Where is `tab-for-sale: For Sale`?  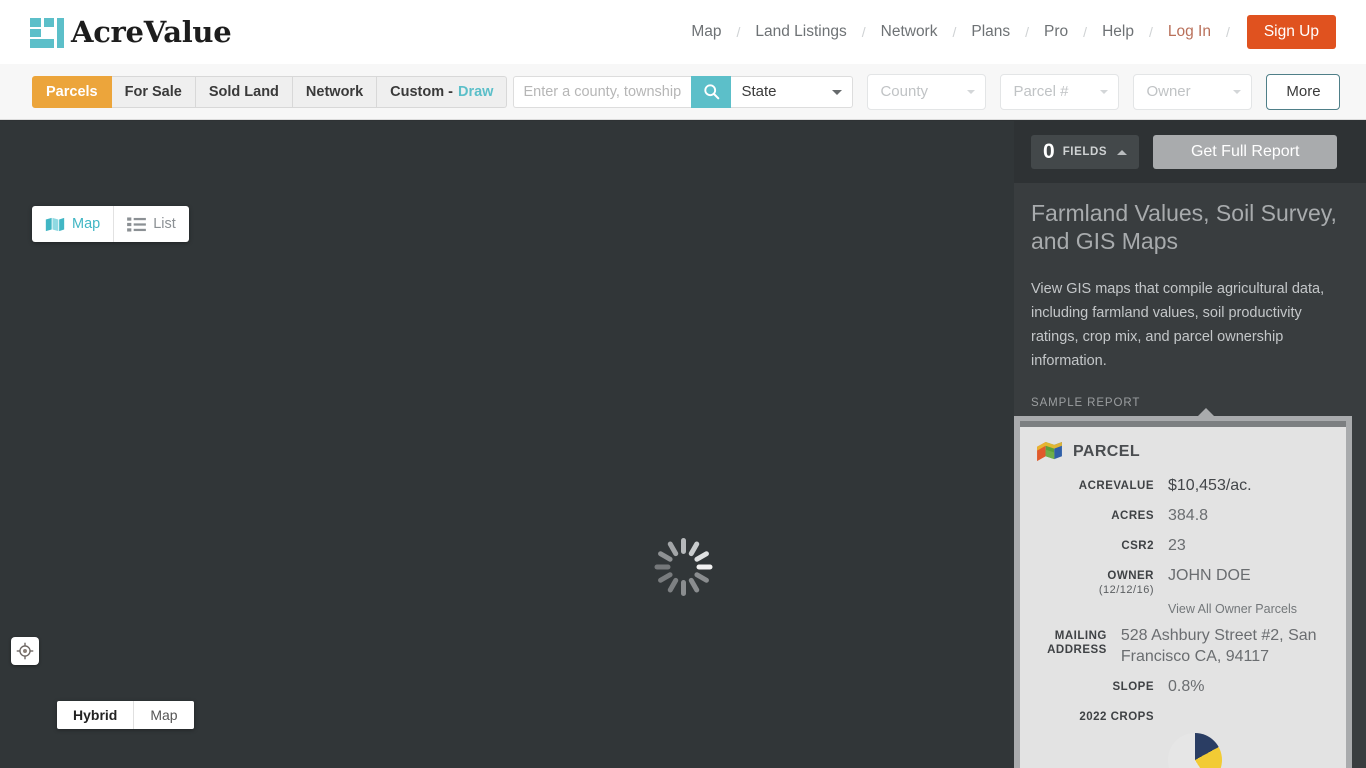 tab-for-sale: For Sale is located at coordinates (153, 91).